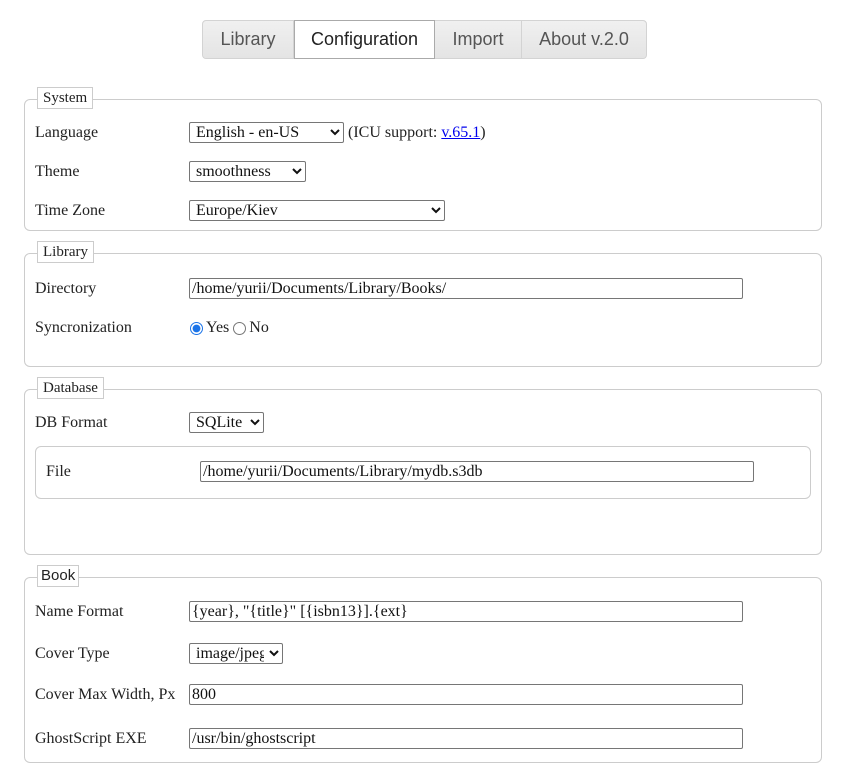 This screenshot has height=774, width=858. I want to click on sync-yes-radio, so click(196, 328).